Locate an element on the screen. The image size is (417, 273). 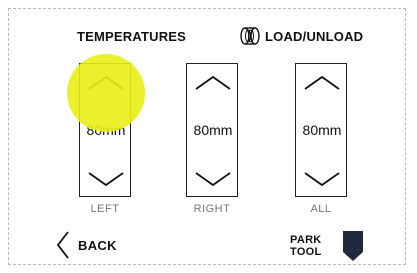
park-label-line1: PARK is located at coordinates (306, 240).